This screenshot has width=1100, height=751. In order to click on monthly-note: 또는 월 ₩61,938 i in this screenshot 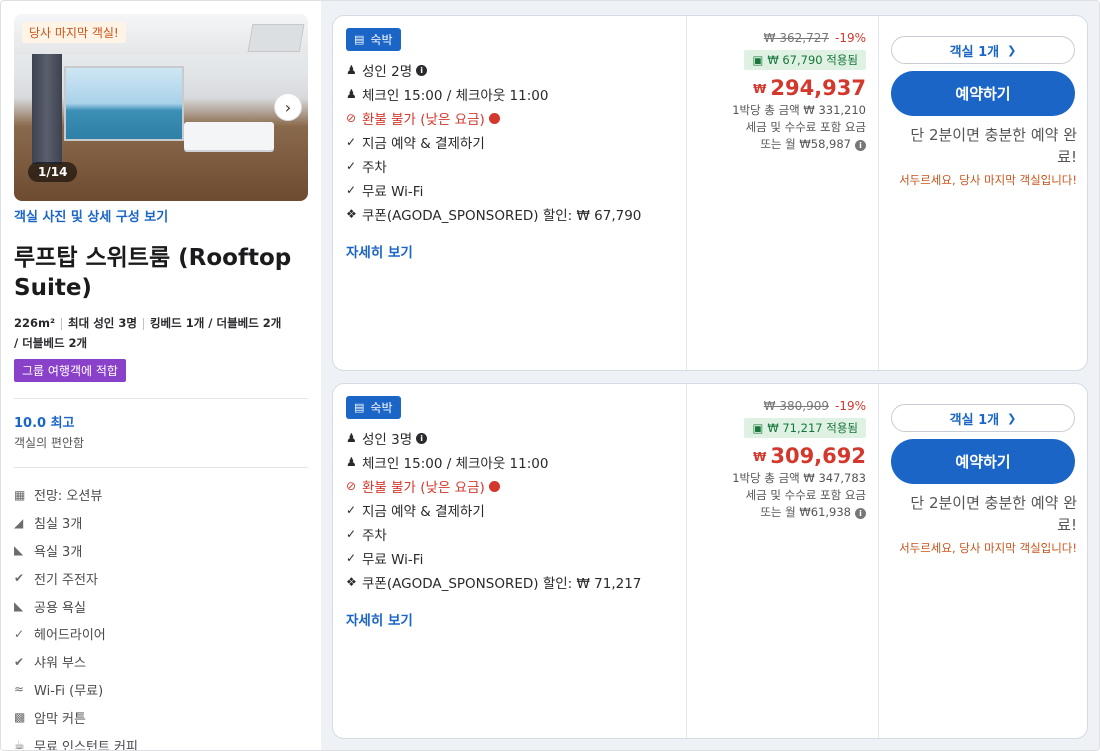, I will do `click(776, 512)`.